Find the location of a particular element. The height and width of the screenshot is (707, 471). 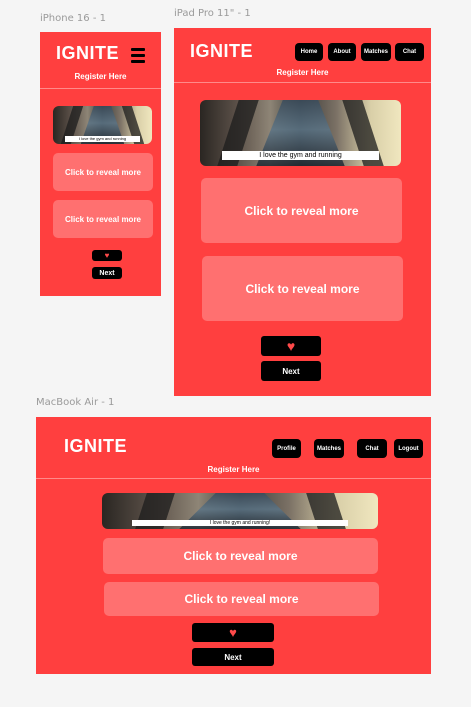

hamburger-menu-icon is located at coordinates (138, 57).